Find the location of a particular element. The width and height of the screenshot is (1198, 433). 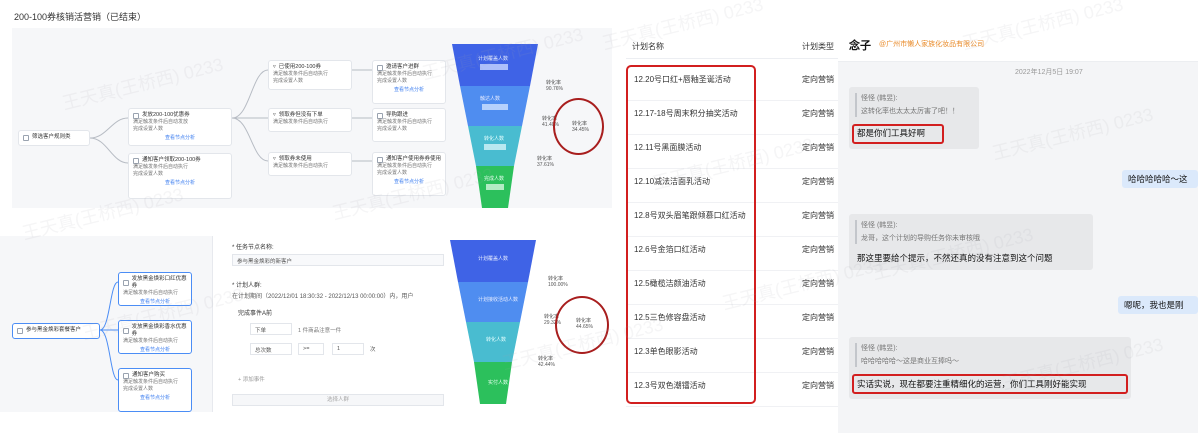

col-header-plan-type: 计划类型 is located at coordinates (818, 46).